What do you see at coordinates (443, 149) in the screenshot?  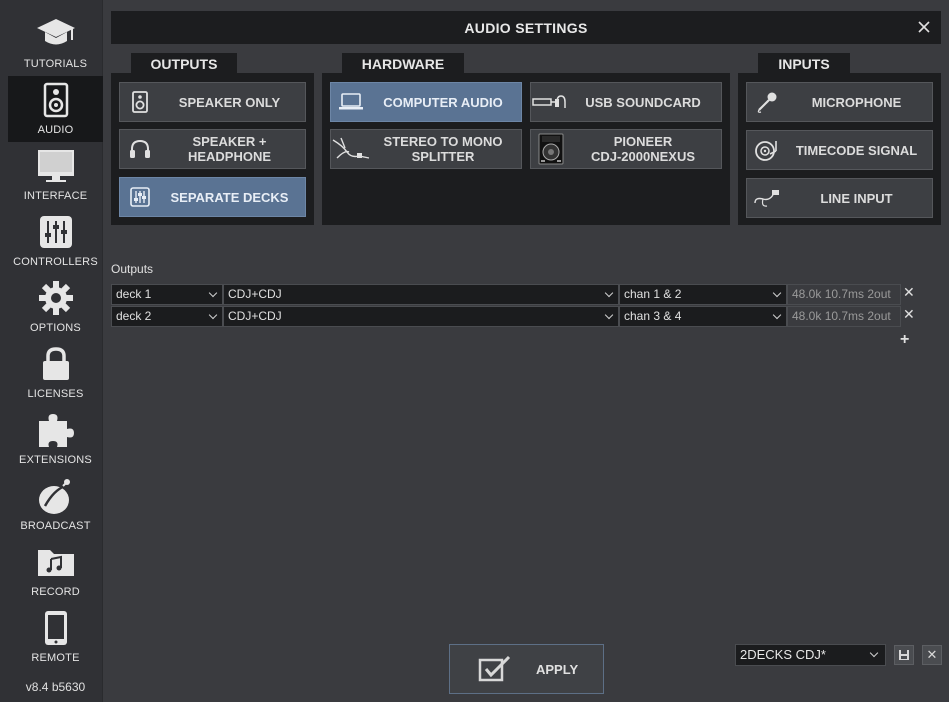 I see `button-label: STEREO TO MONO SPLITTER` at bounding box center [443, 149].